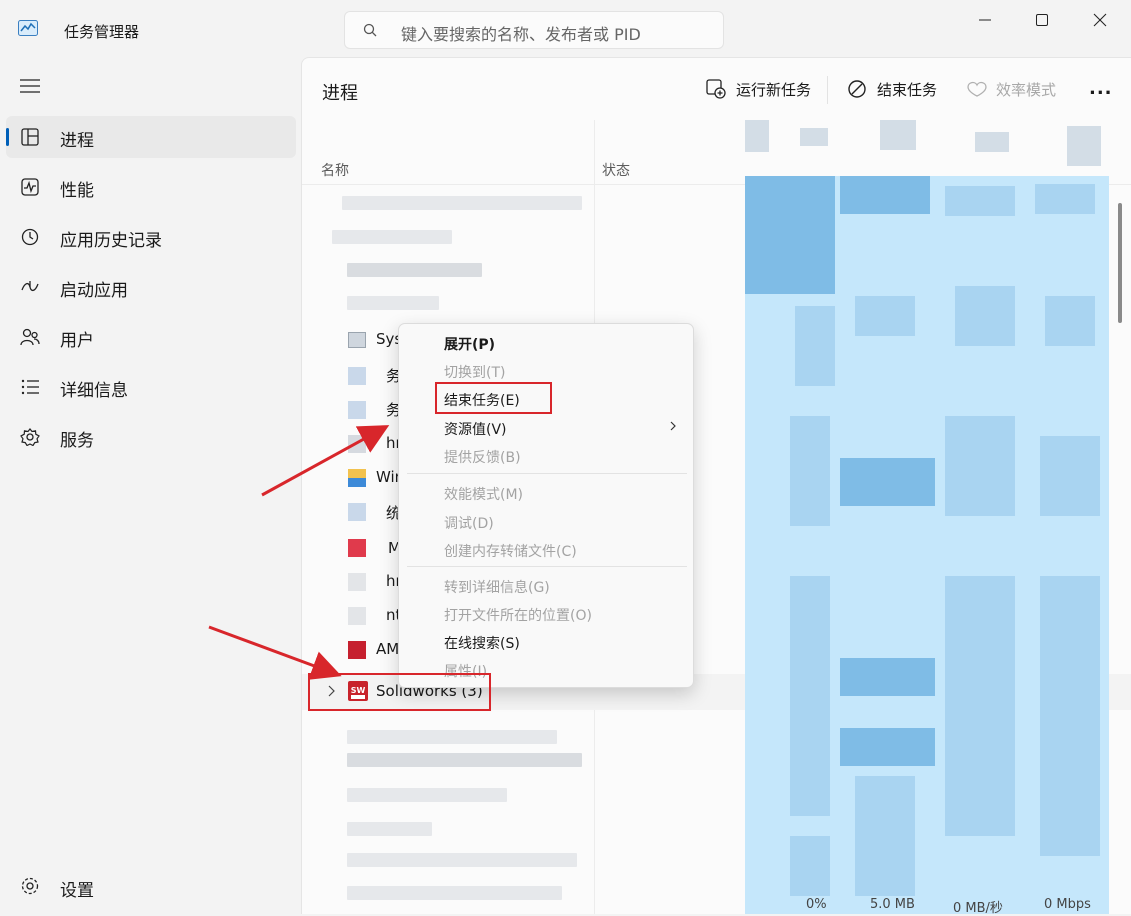 The image size is (1131, 916). I want to click on arrow-to-end-task, so click(325, 461).